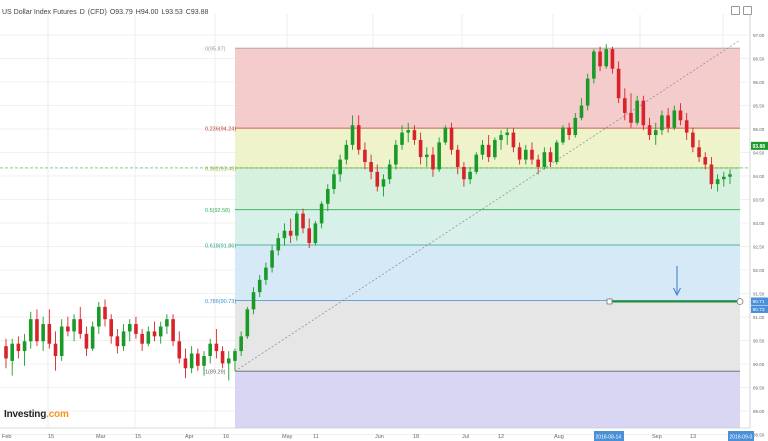 The height and width of the screenshot is (441, 768). Describe the element at coordinates (740, 301) in the screenshot. I see `drawing-handle-right` at that location.